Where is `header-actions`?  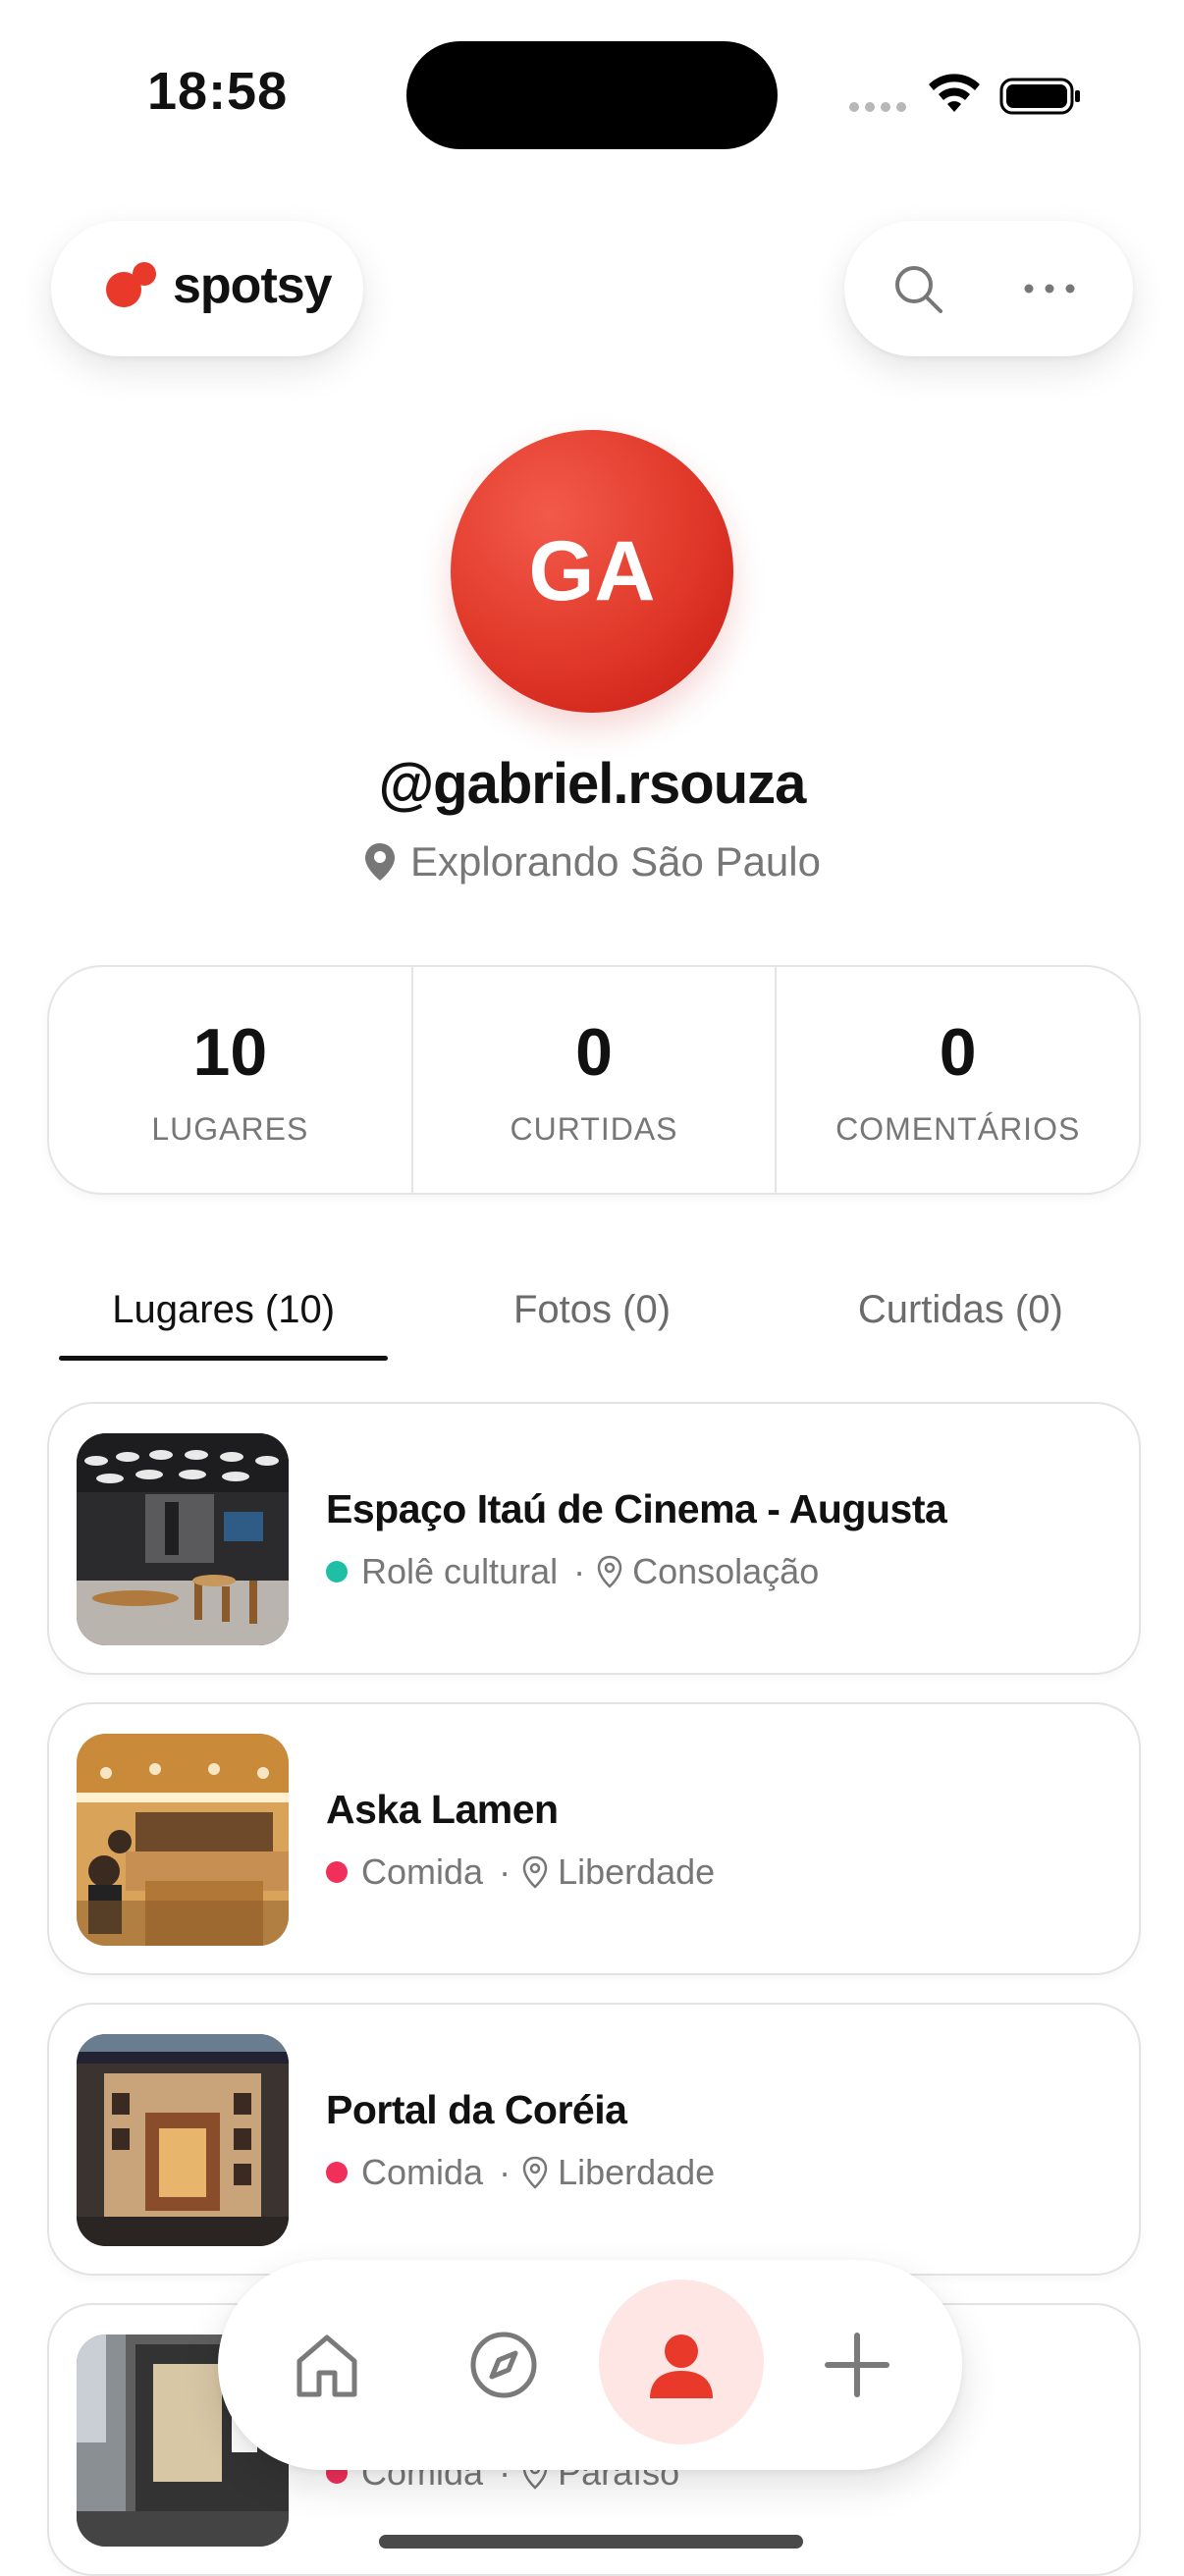 header-actions is located at coordinates (989, 288).